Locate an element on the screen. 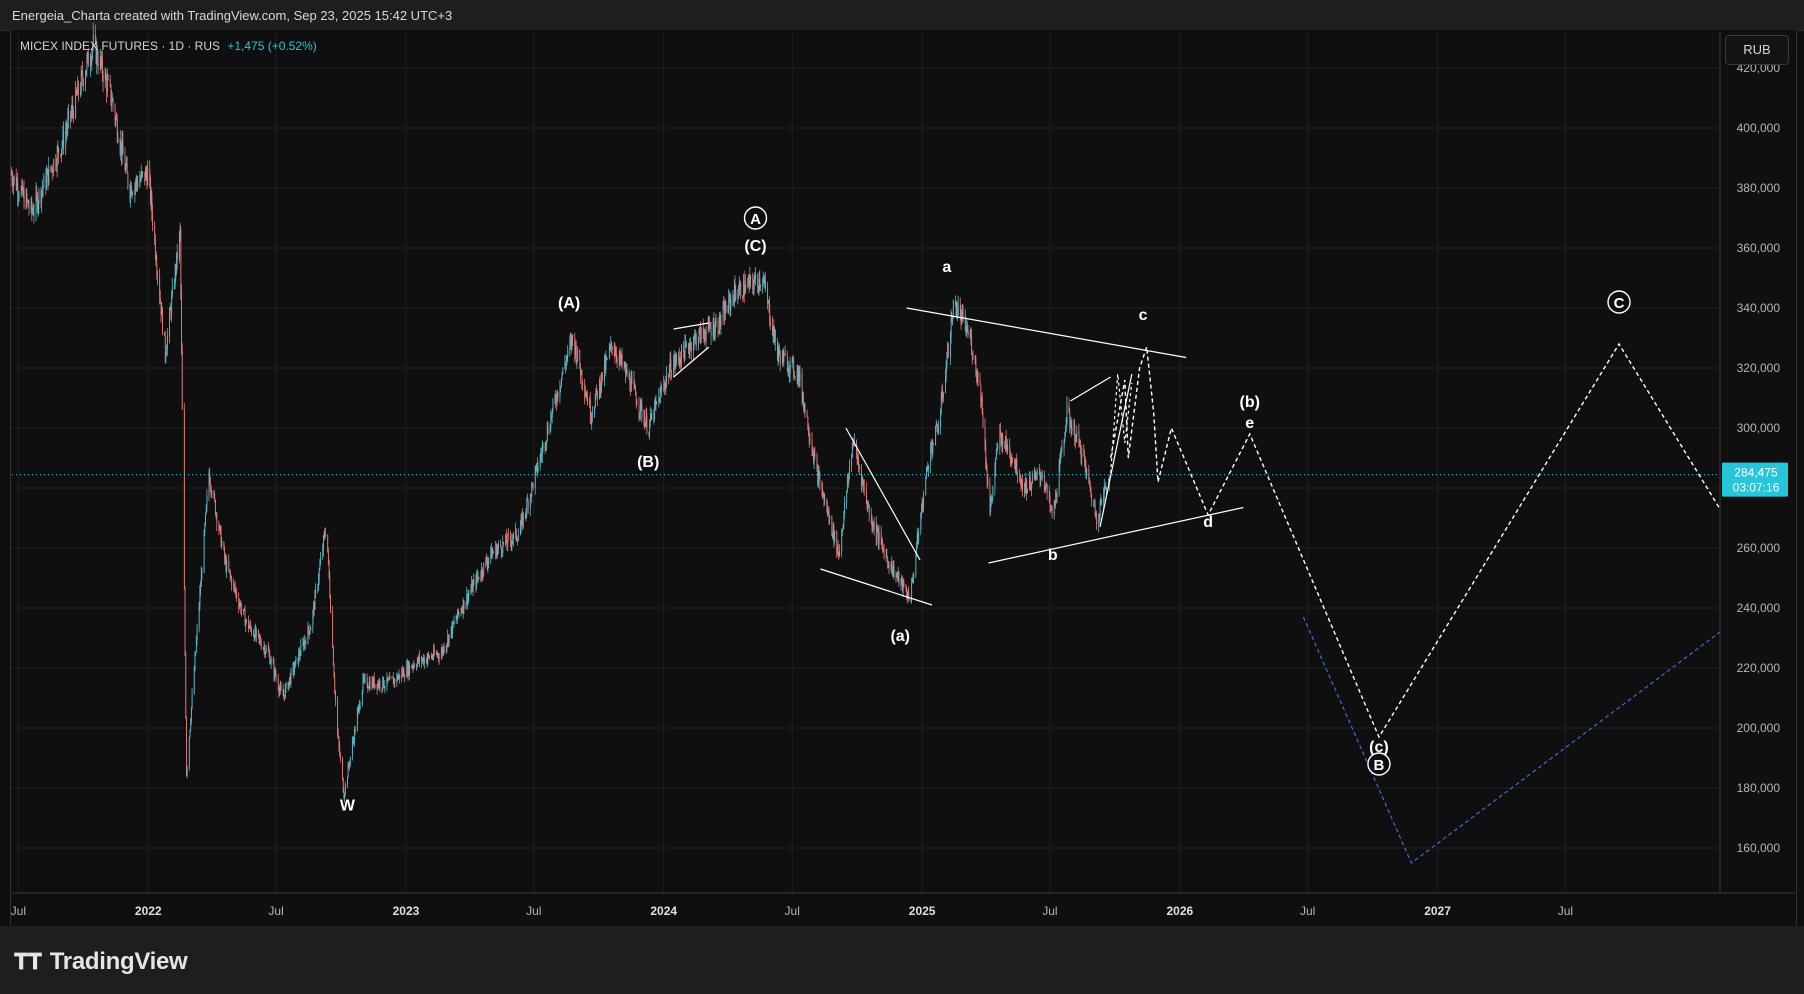  last-price-value: 284,475 is located at coordinates (1756, 473).